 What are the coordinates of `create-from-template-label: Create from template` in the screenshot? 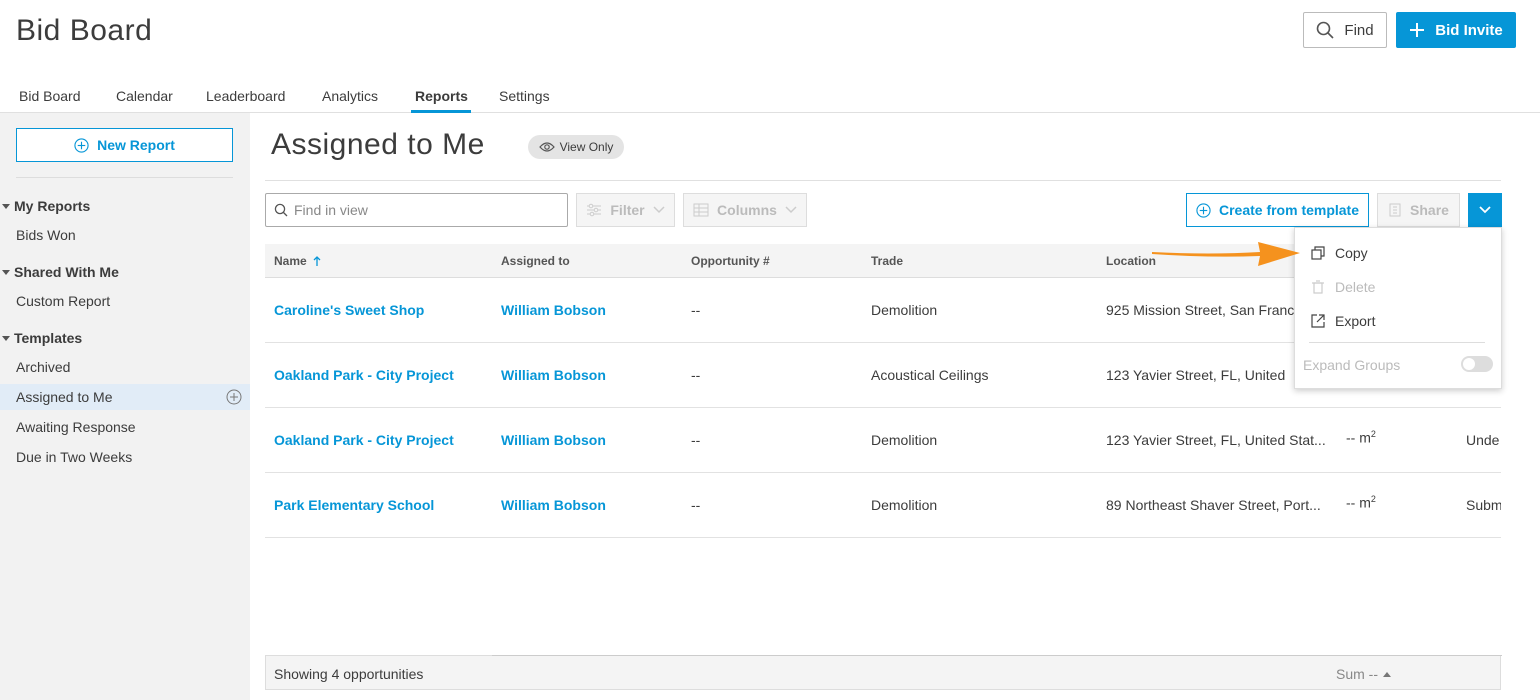 It's located at (1289, 210).